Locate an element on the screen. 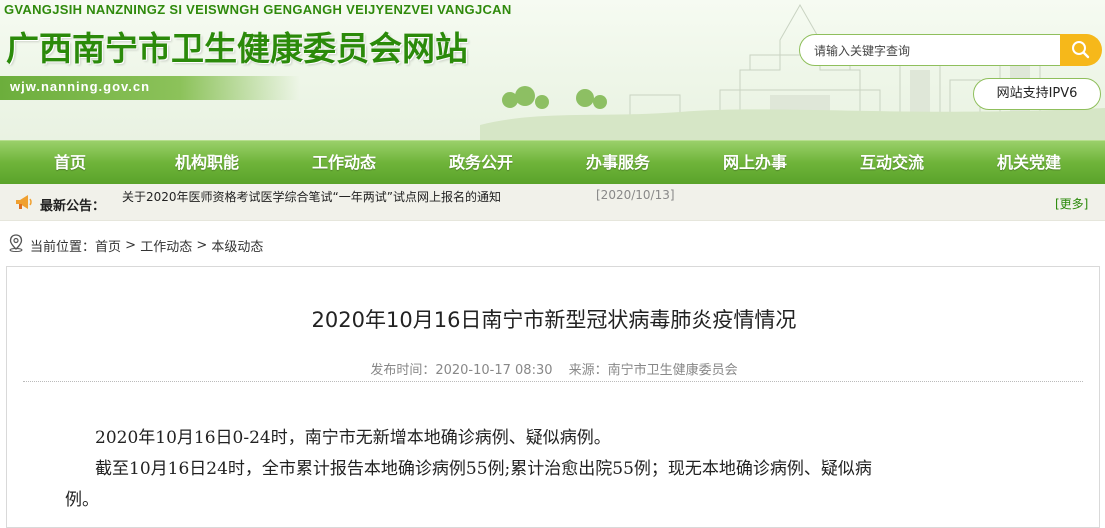 The width and height of the screenshot is (1105, 528). nav-item-party-building: 机关党建 is located at coordinates (1029, 163).